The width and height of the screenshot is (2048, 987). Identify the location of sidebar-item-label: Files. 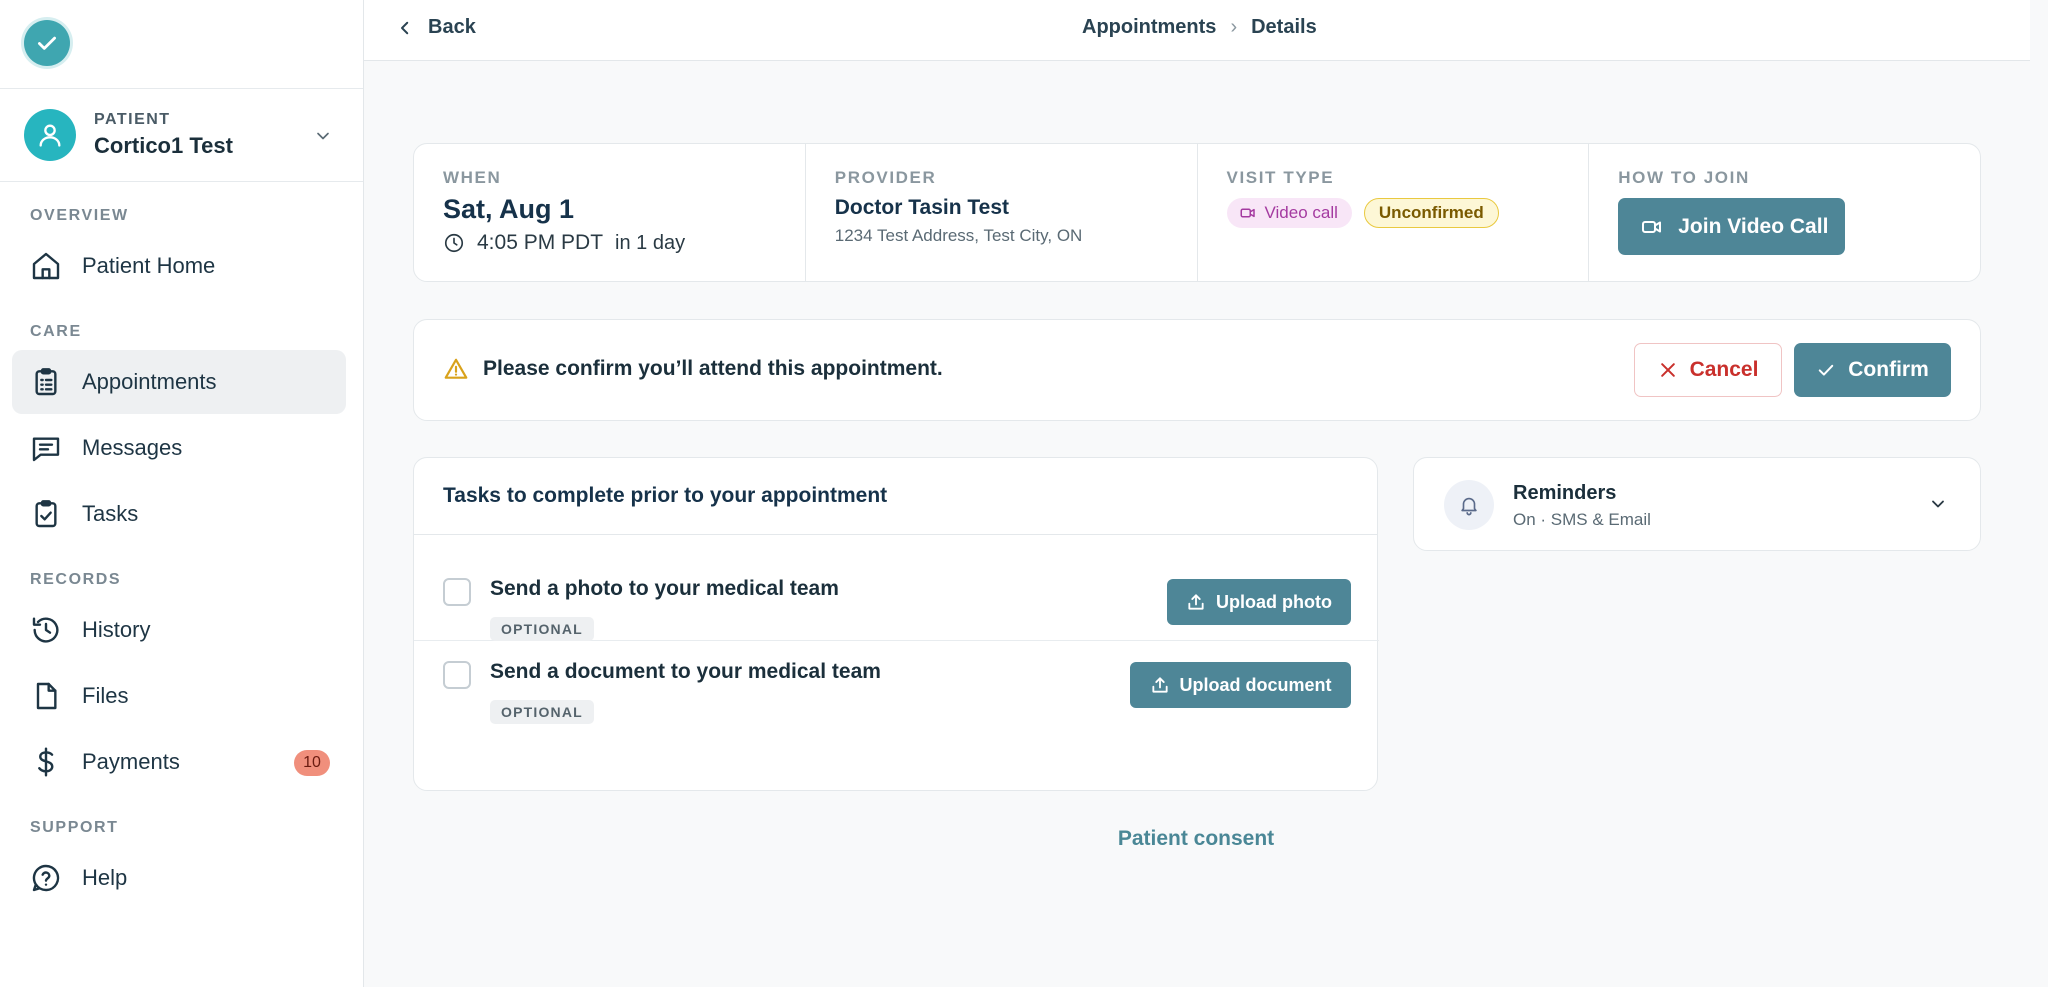
(105, 695).